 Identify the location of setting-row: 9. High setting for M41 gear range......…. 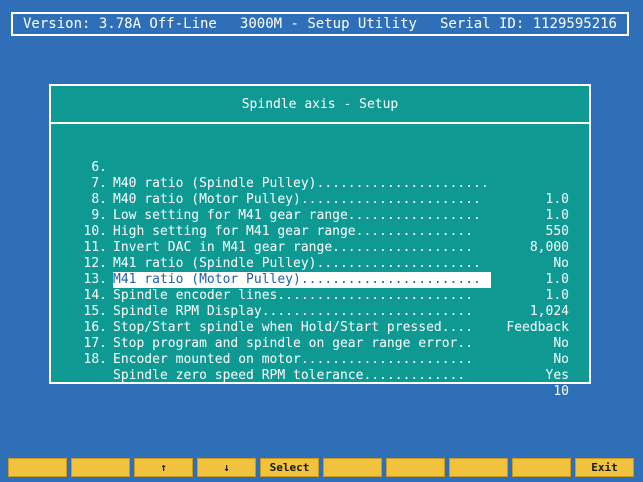
(320, 223).